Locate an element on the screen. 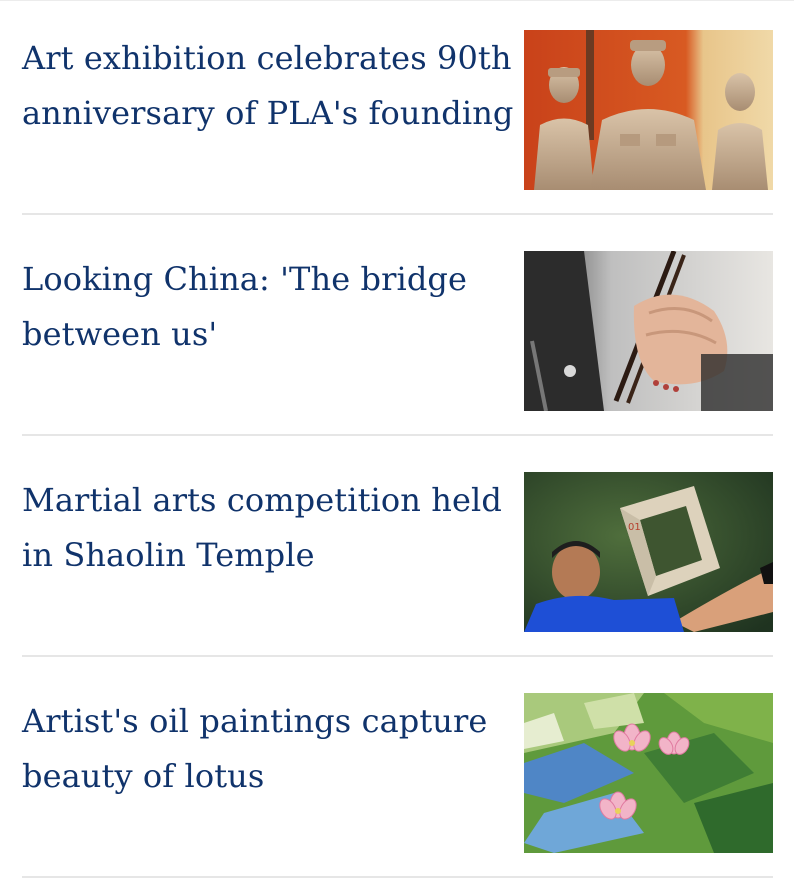 This screenshot has width=794, height=886. lotus-painting-image is located at coordinates (648, 773).